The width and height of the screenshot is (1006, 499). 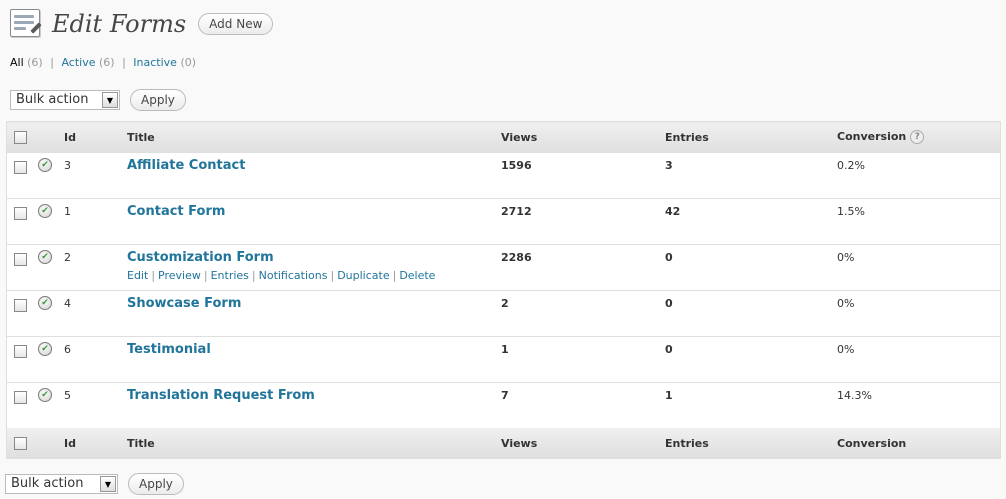 What do you see at coordinates (583, 443) in the screenshot?
I see `column-footer-views: Views` at bounding box center [583, 443].